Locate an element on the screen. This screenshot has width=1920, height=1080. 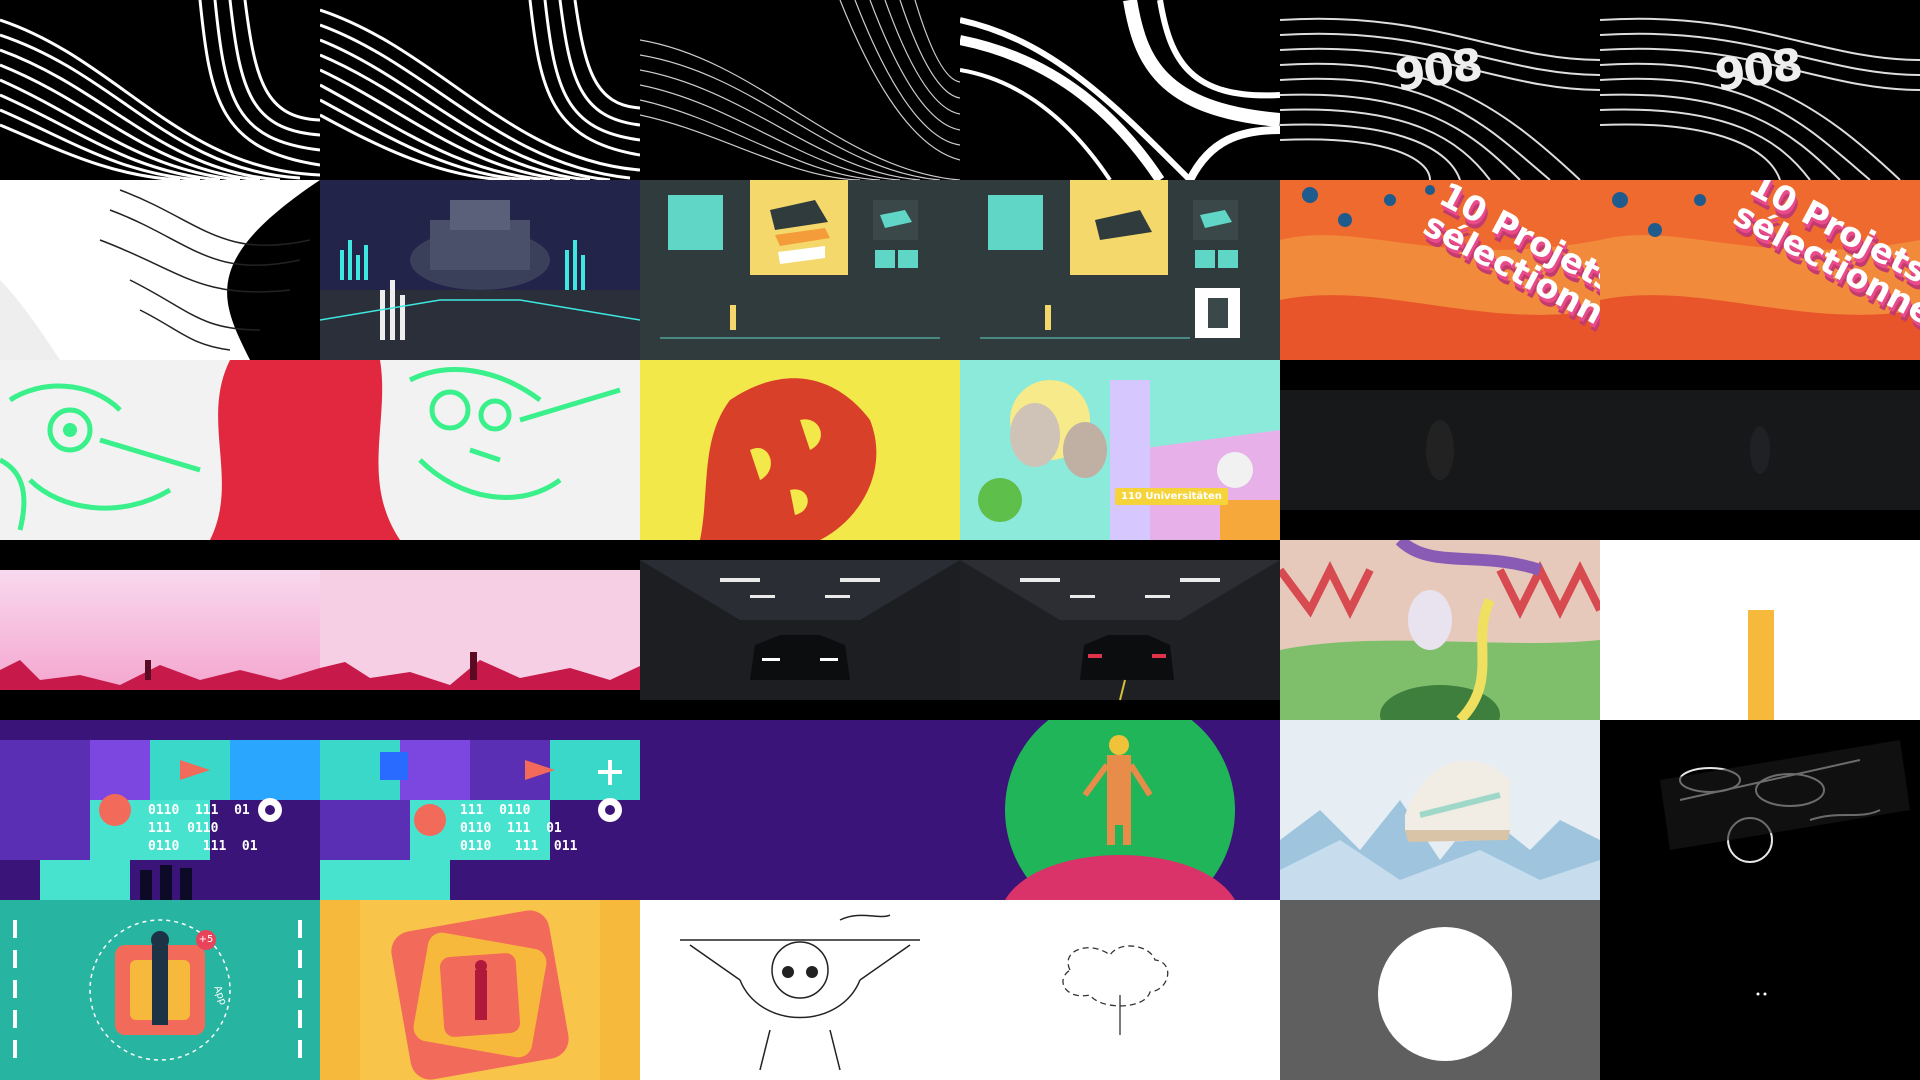
universities-tag: 110 Universitäten is located at coordinates (1171, 496).